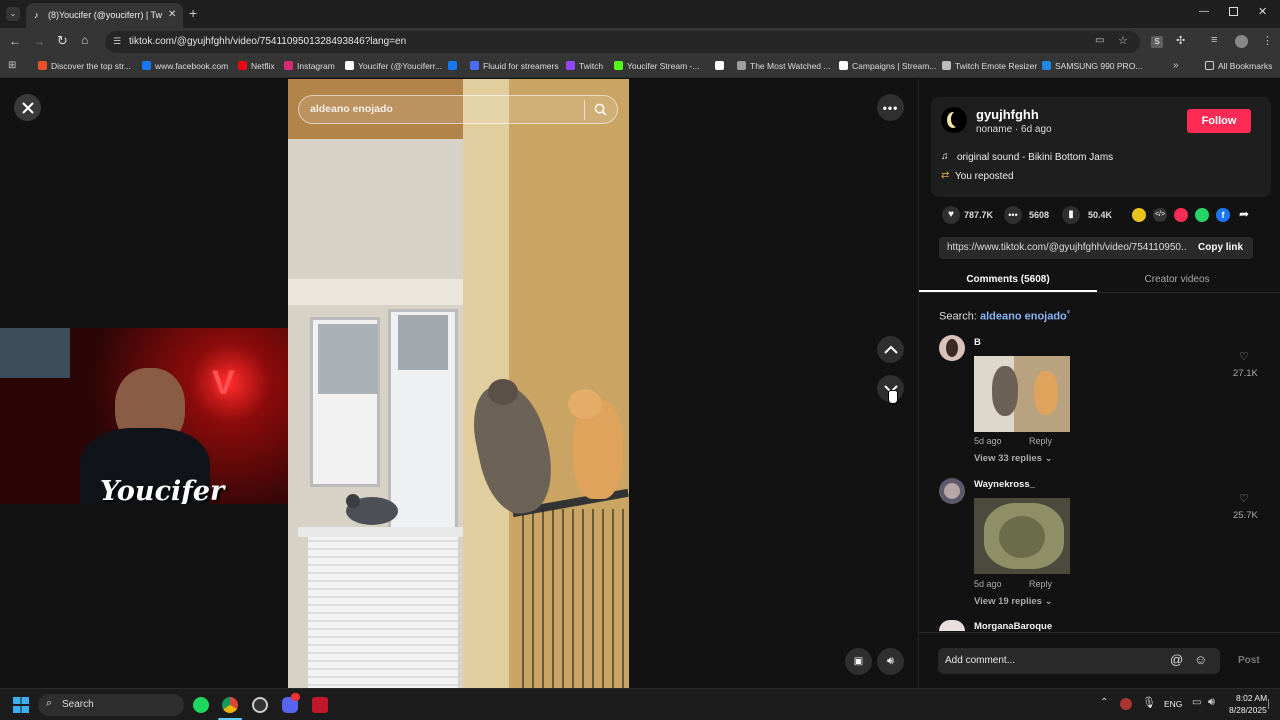 Image resolution: width=1280 pixels, height=720 pixels. What do you see at coordinates (39, 41) in the screenshot?
I see `forward-arrow-icon: →` at bounding box center [39, 41].